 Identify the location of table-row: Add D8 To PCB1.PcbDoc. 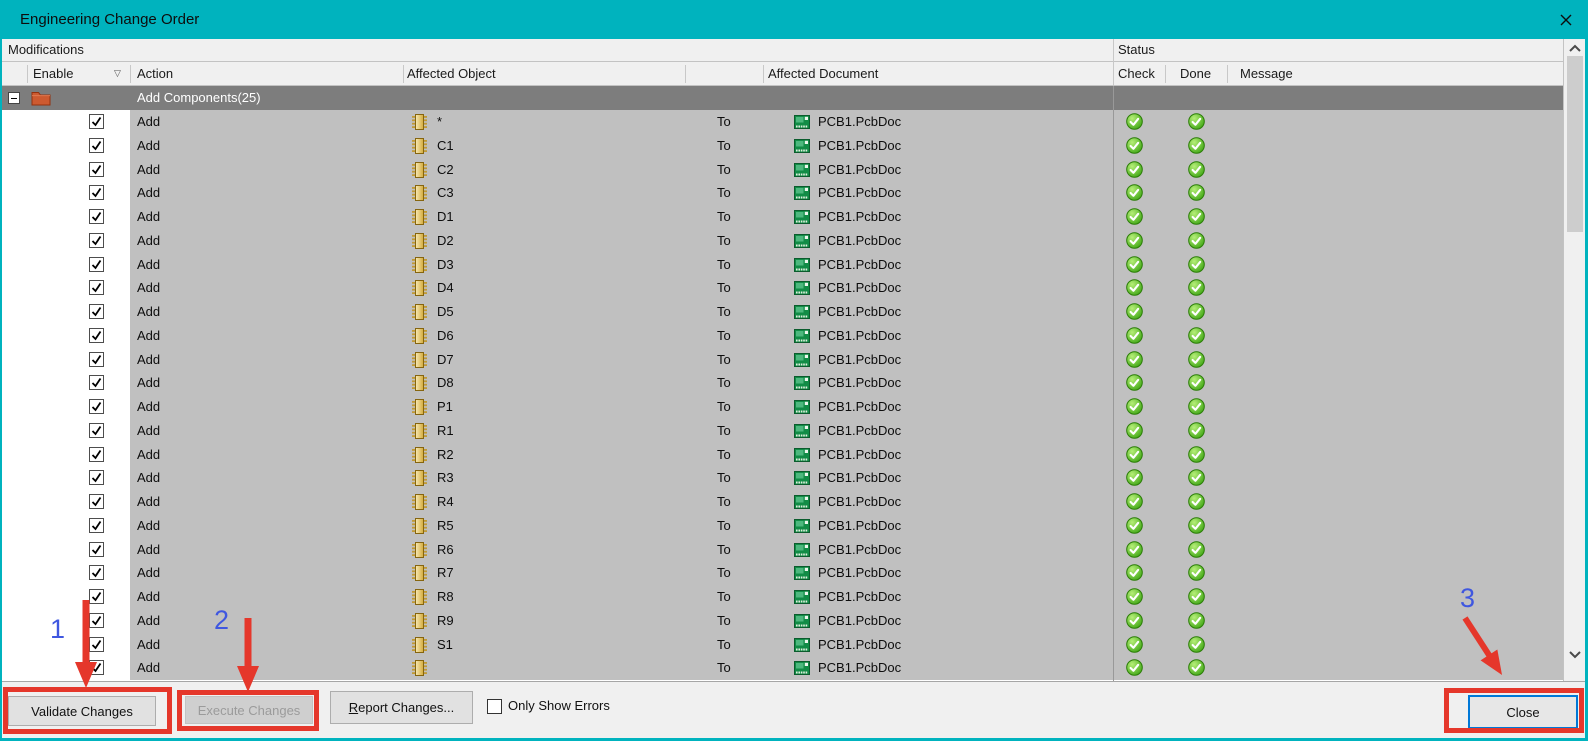
(782, 383).